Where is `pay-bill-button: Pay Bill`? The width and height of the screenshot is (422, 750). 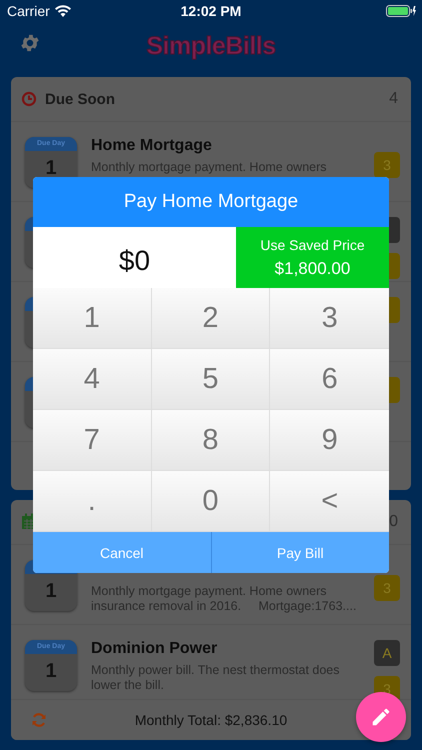
pay-bill-button: Pay Bill is located at coordinates (299, 552).